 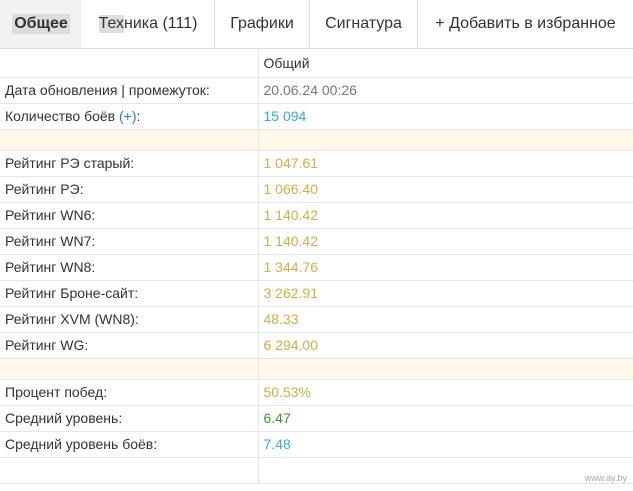 What do you see at coordinates (445, 418) in the screenshot?
I see `avg-level-value: 6.47` at bounding box center [445, 418].